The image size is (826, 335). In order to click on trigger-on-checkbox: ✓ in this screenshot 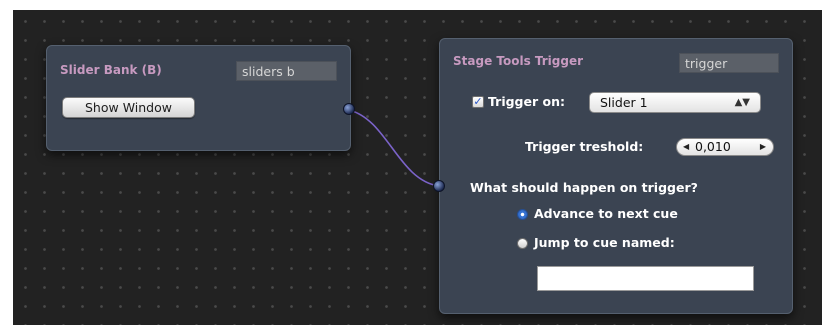, I will do `click(478, 102)`.